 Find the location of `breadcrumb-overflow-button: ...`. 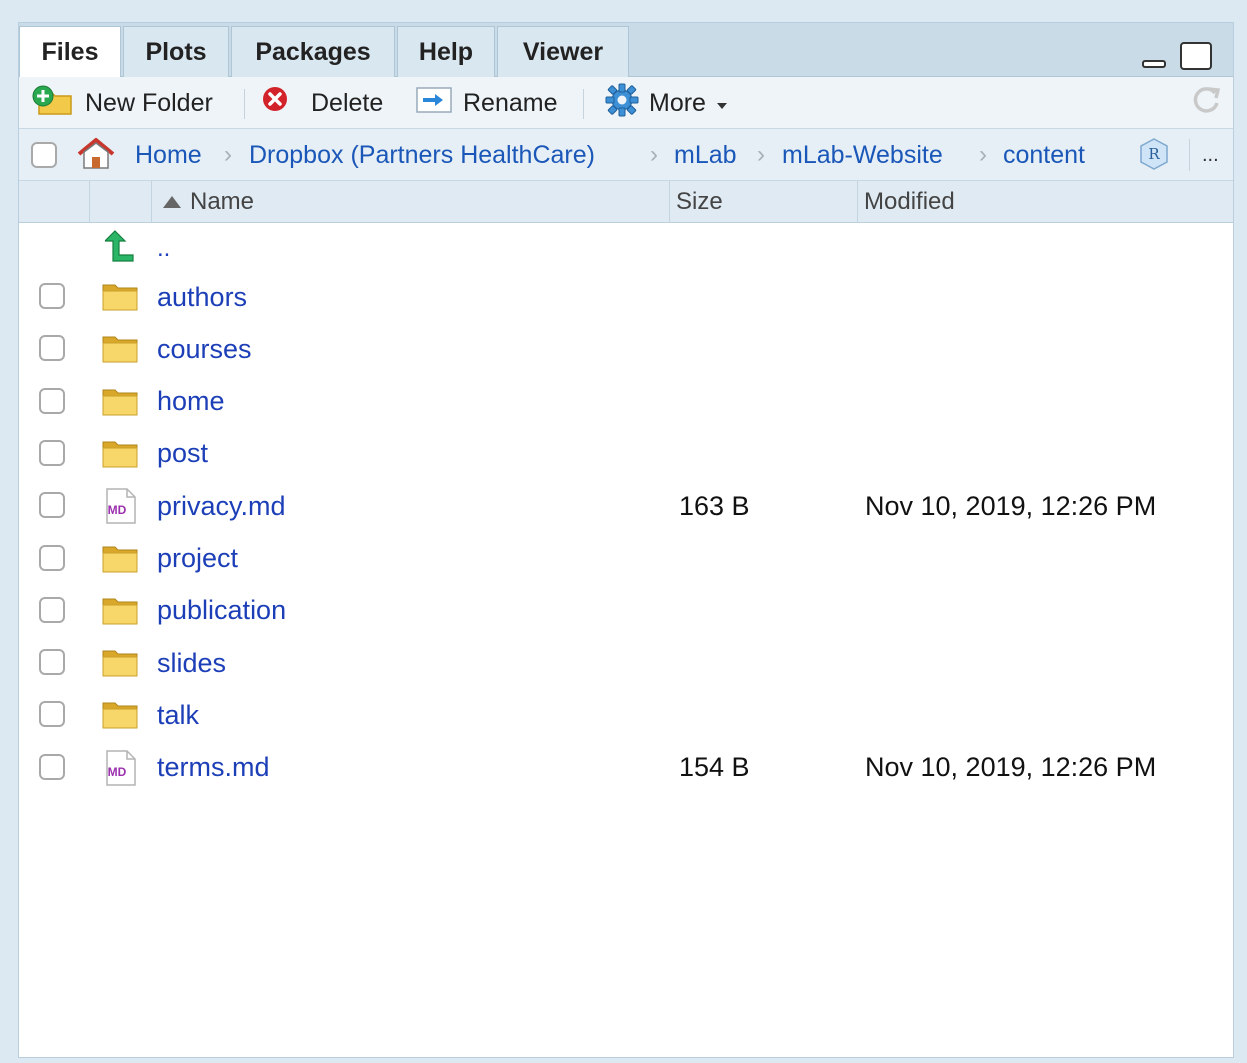

breadcrumb-overflow-button: ... is located at coordinates (1210, 155).